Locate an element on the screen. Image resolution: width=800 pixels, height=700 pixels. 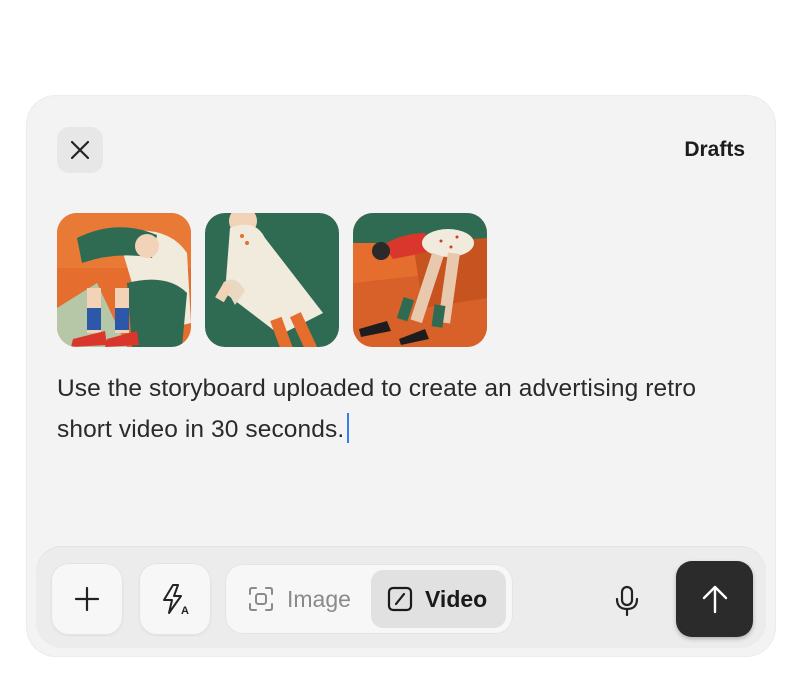
mode-image-label: Image is located at coordinates (319, 598).